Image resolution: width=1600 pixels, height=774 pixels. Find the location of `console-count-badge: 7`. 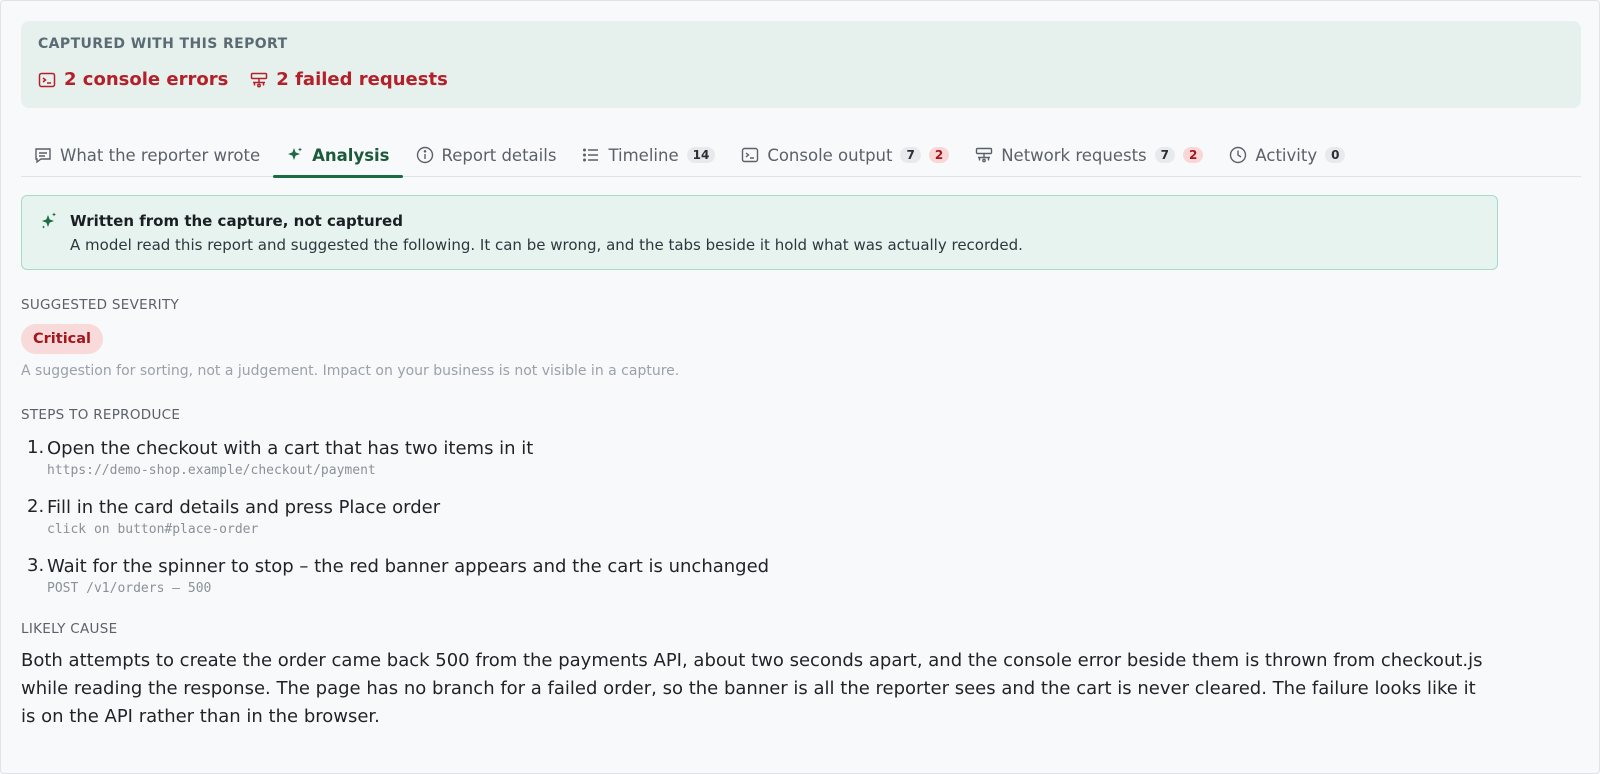

console-count-badge: 7 is located at coordinates (910, 155).